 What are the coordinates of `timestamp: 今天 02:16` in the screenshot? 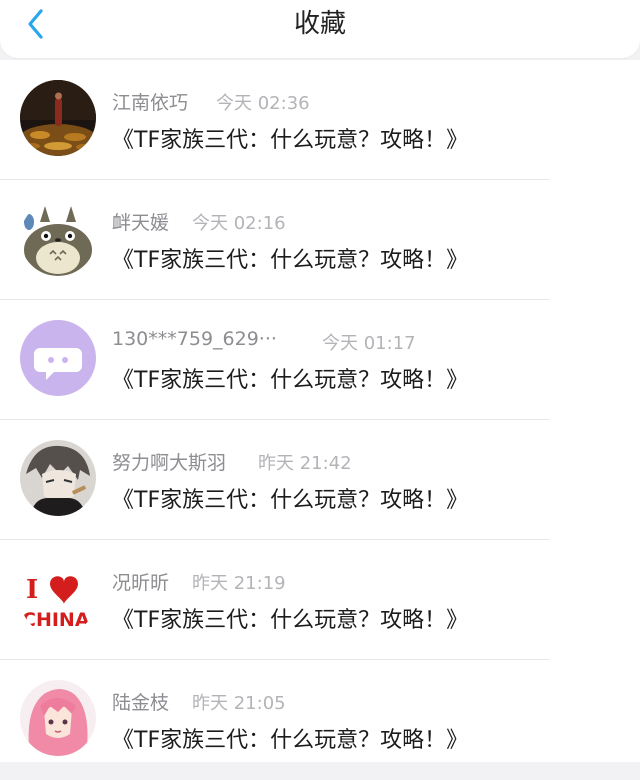 It's located at (239, 223).